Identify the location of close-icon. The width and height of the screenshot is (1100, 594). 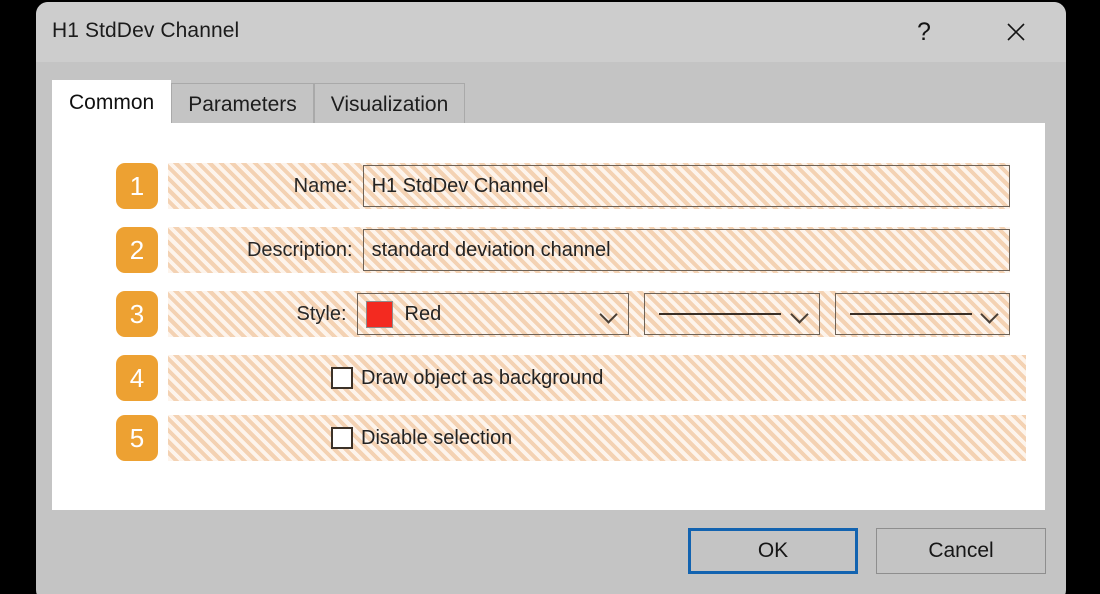
(1016, 32).